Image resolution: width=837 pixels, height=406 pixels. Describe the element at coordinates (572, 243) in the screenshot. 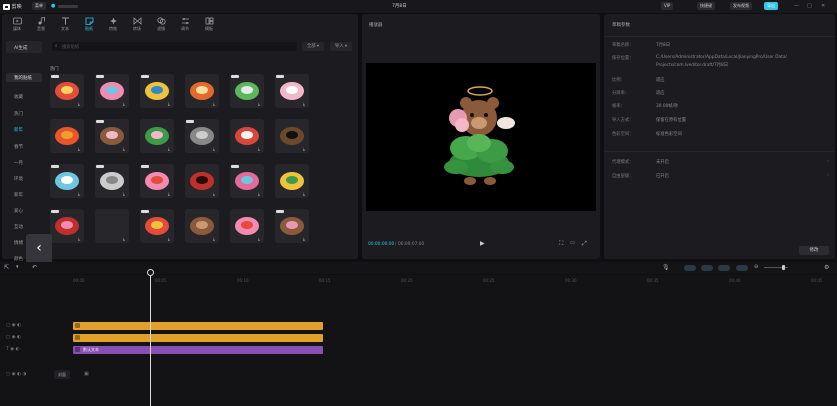

I see `ratio-icon: ▭` at that location.